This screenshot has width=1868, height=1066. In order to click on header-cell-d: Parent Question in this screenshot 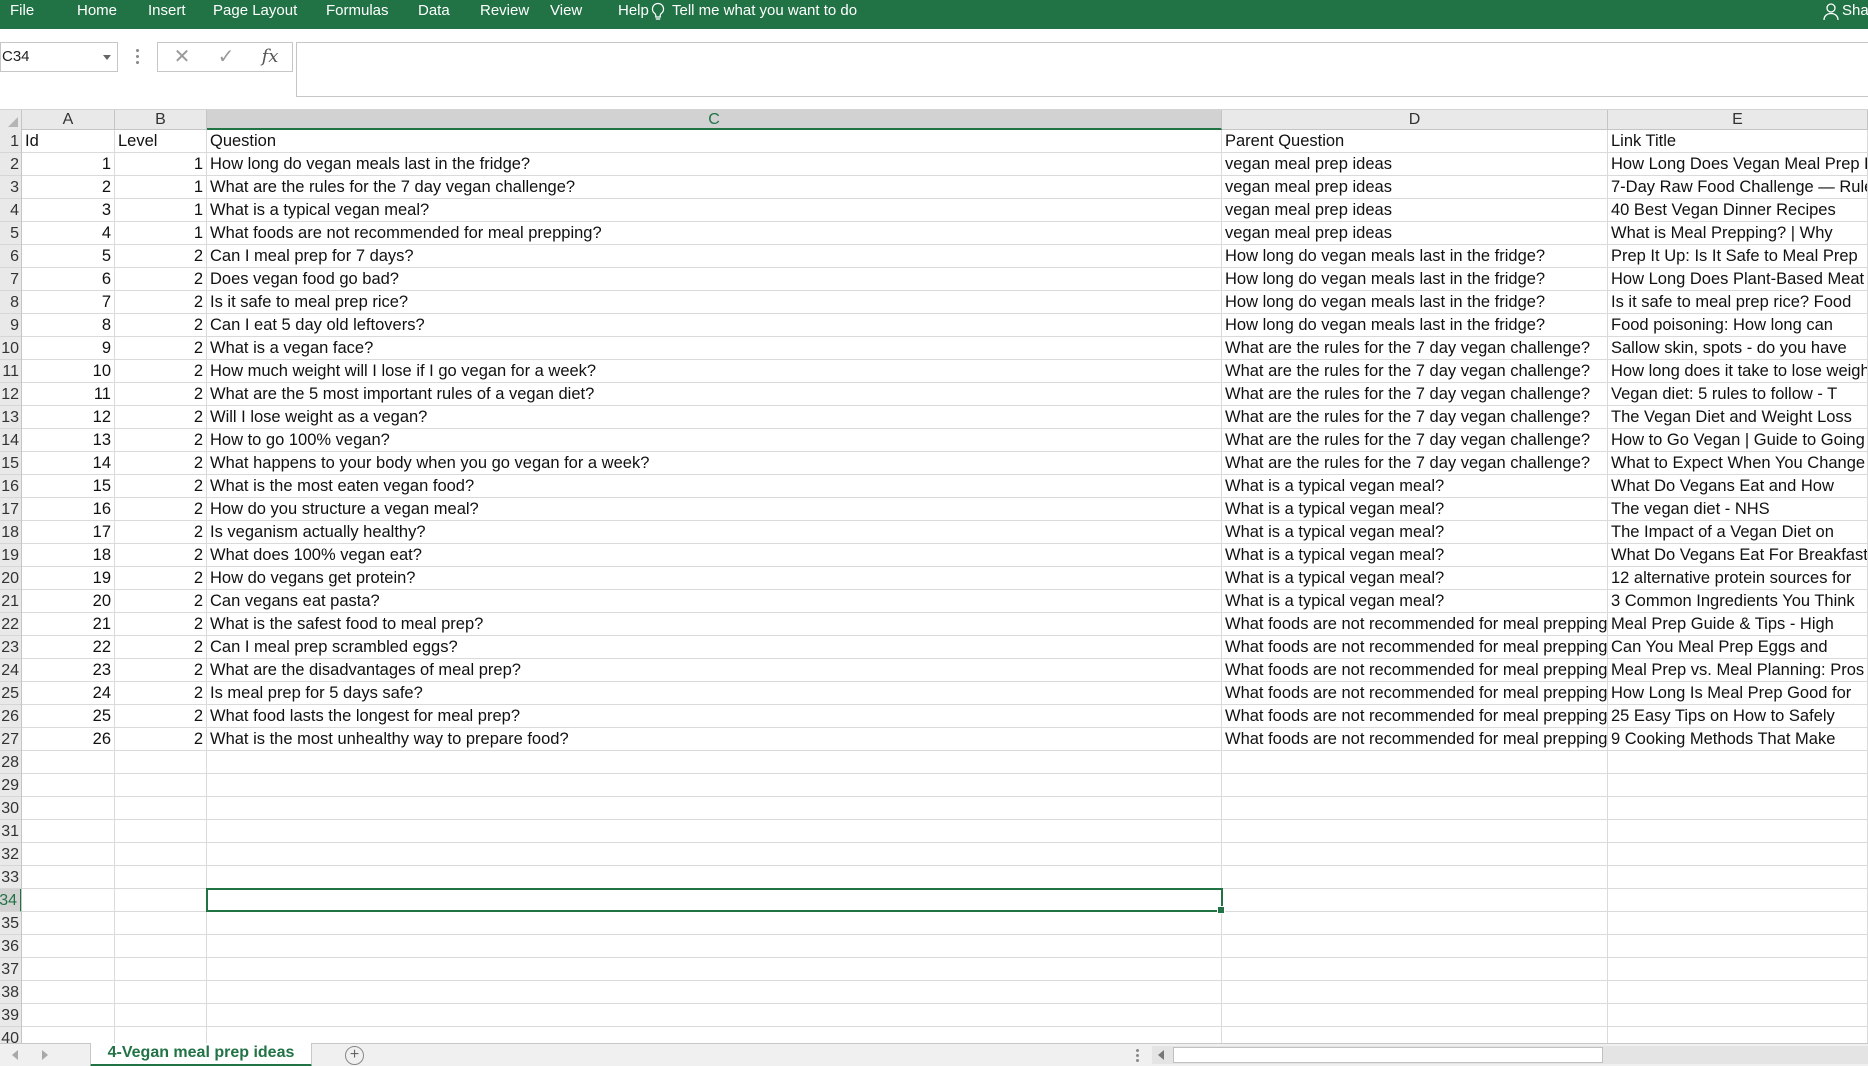, I will do `click(1415, 141)`.